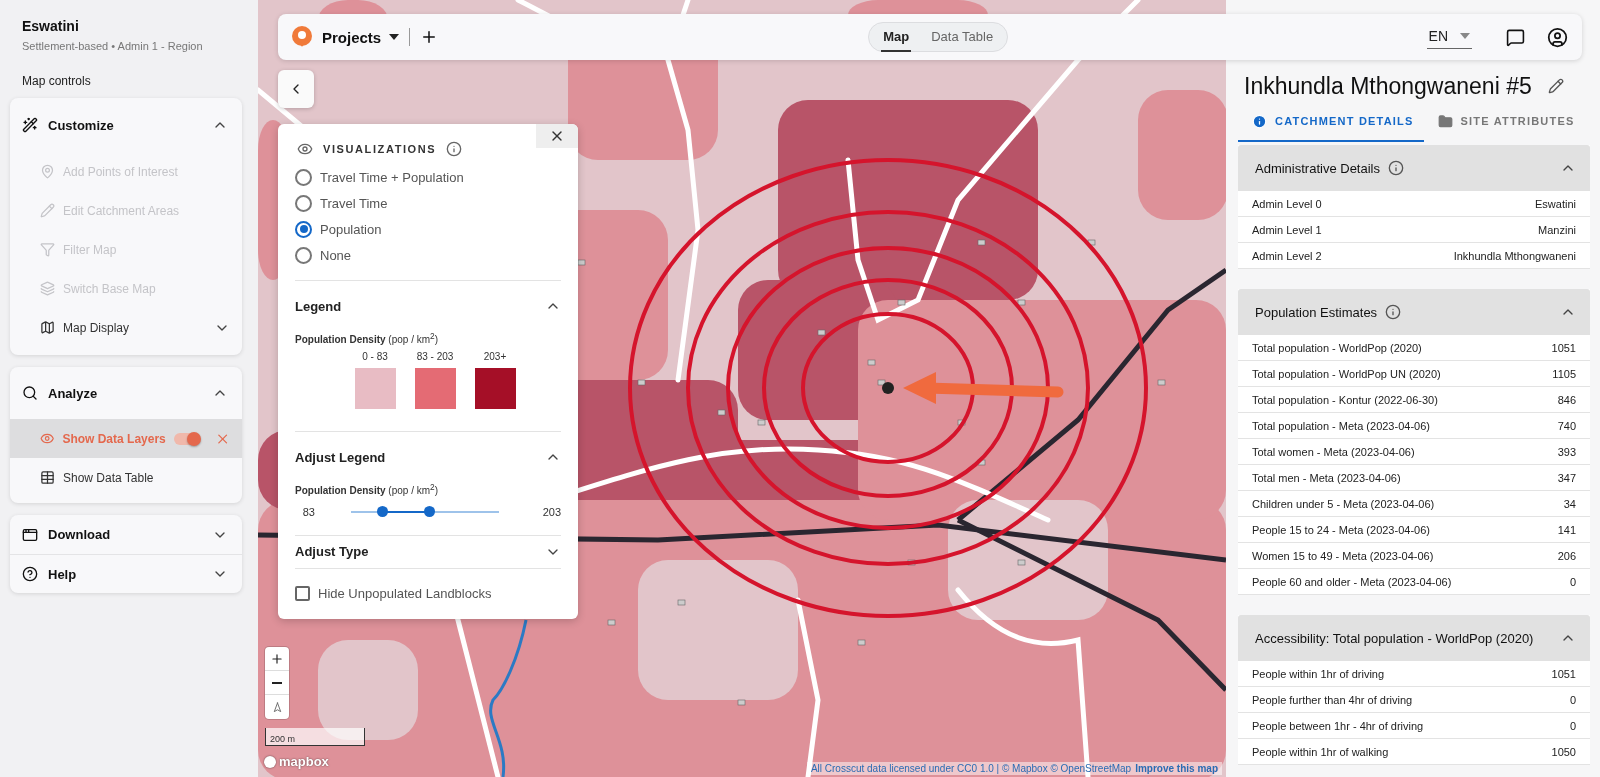 The width and height of the screenshot is (1600, 777). I want to click on row-label: Total population - Kontur (2022-06-30), so click(1345, 399).